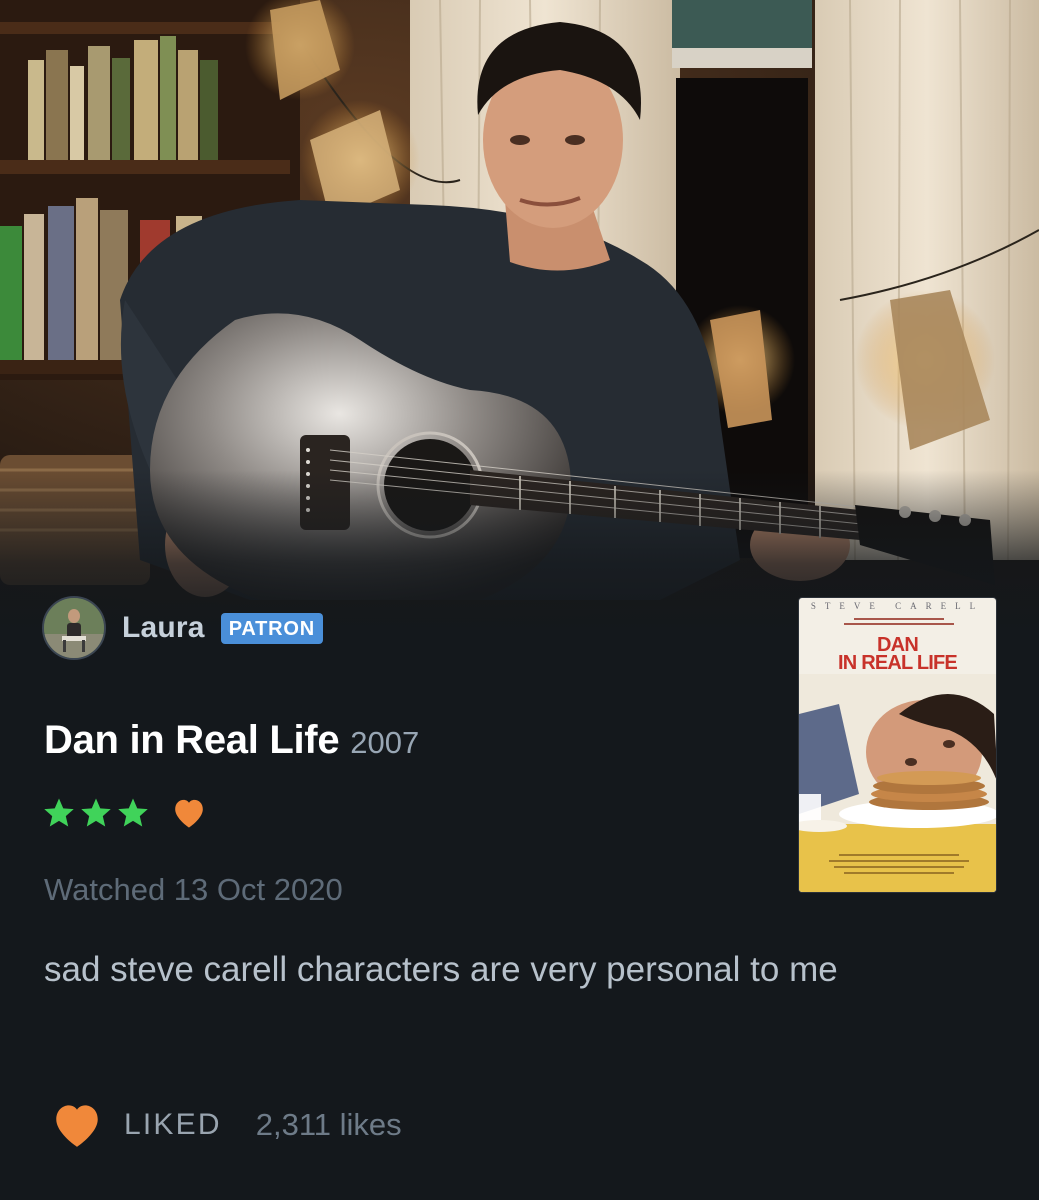 Image resolution: width=1039 pixels, height=1200 pixels. I want to click on film-title-row: Dan in Real Life 2007, so click(231, 740).